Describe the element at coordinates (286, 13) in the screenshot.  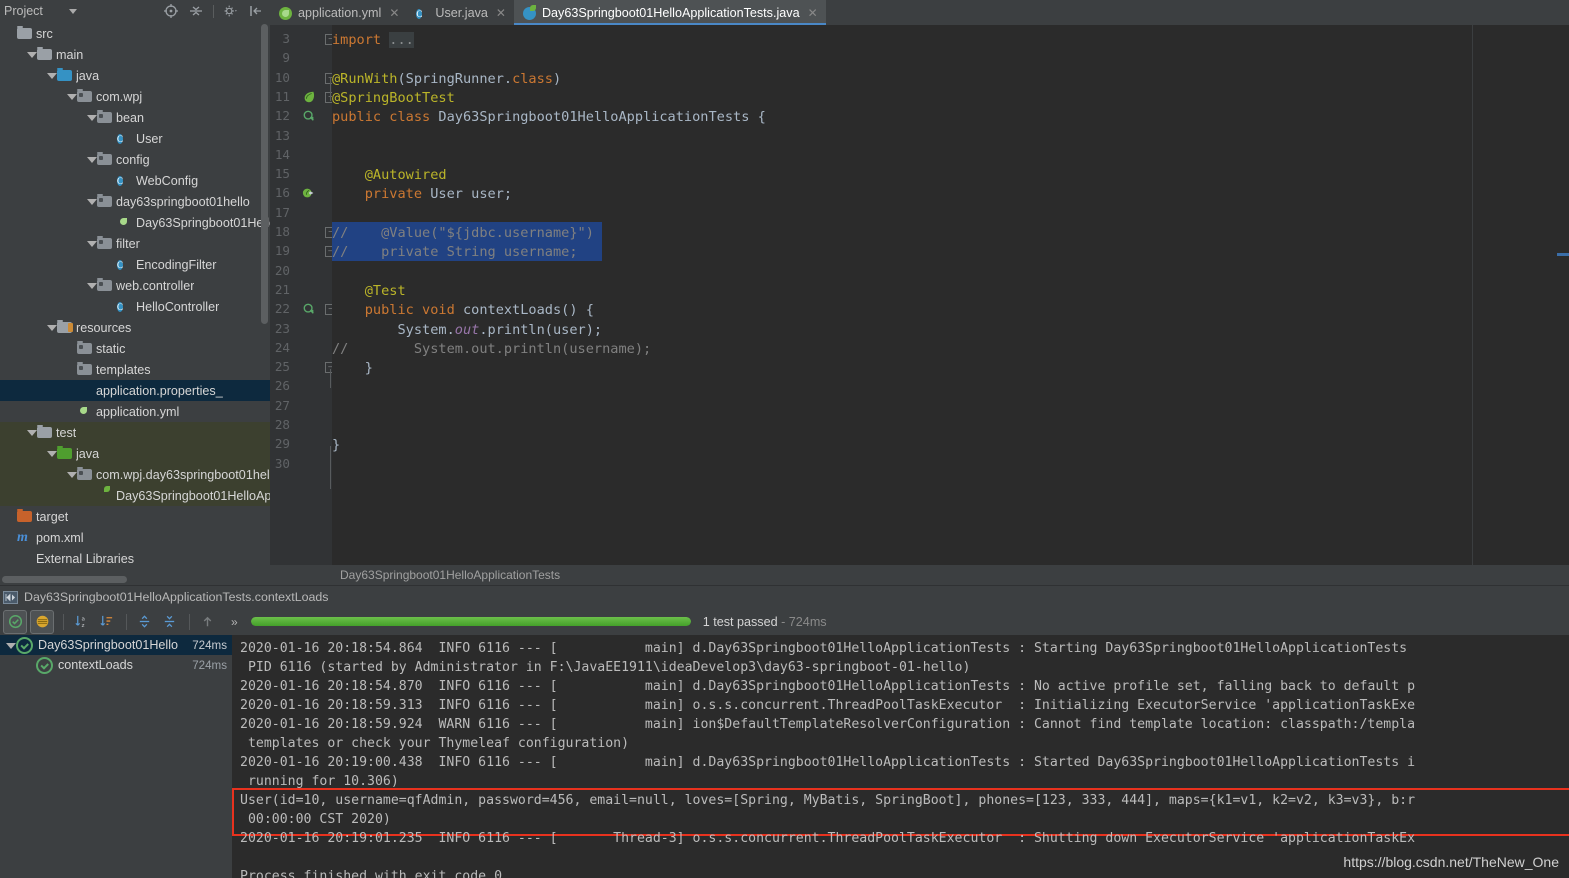
I see `spring-yaml-icon` at that location.